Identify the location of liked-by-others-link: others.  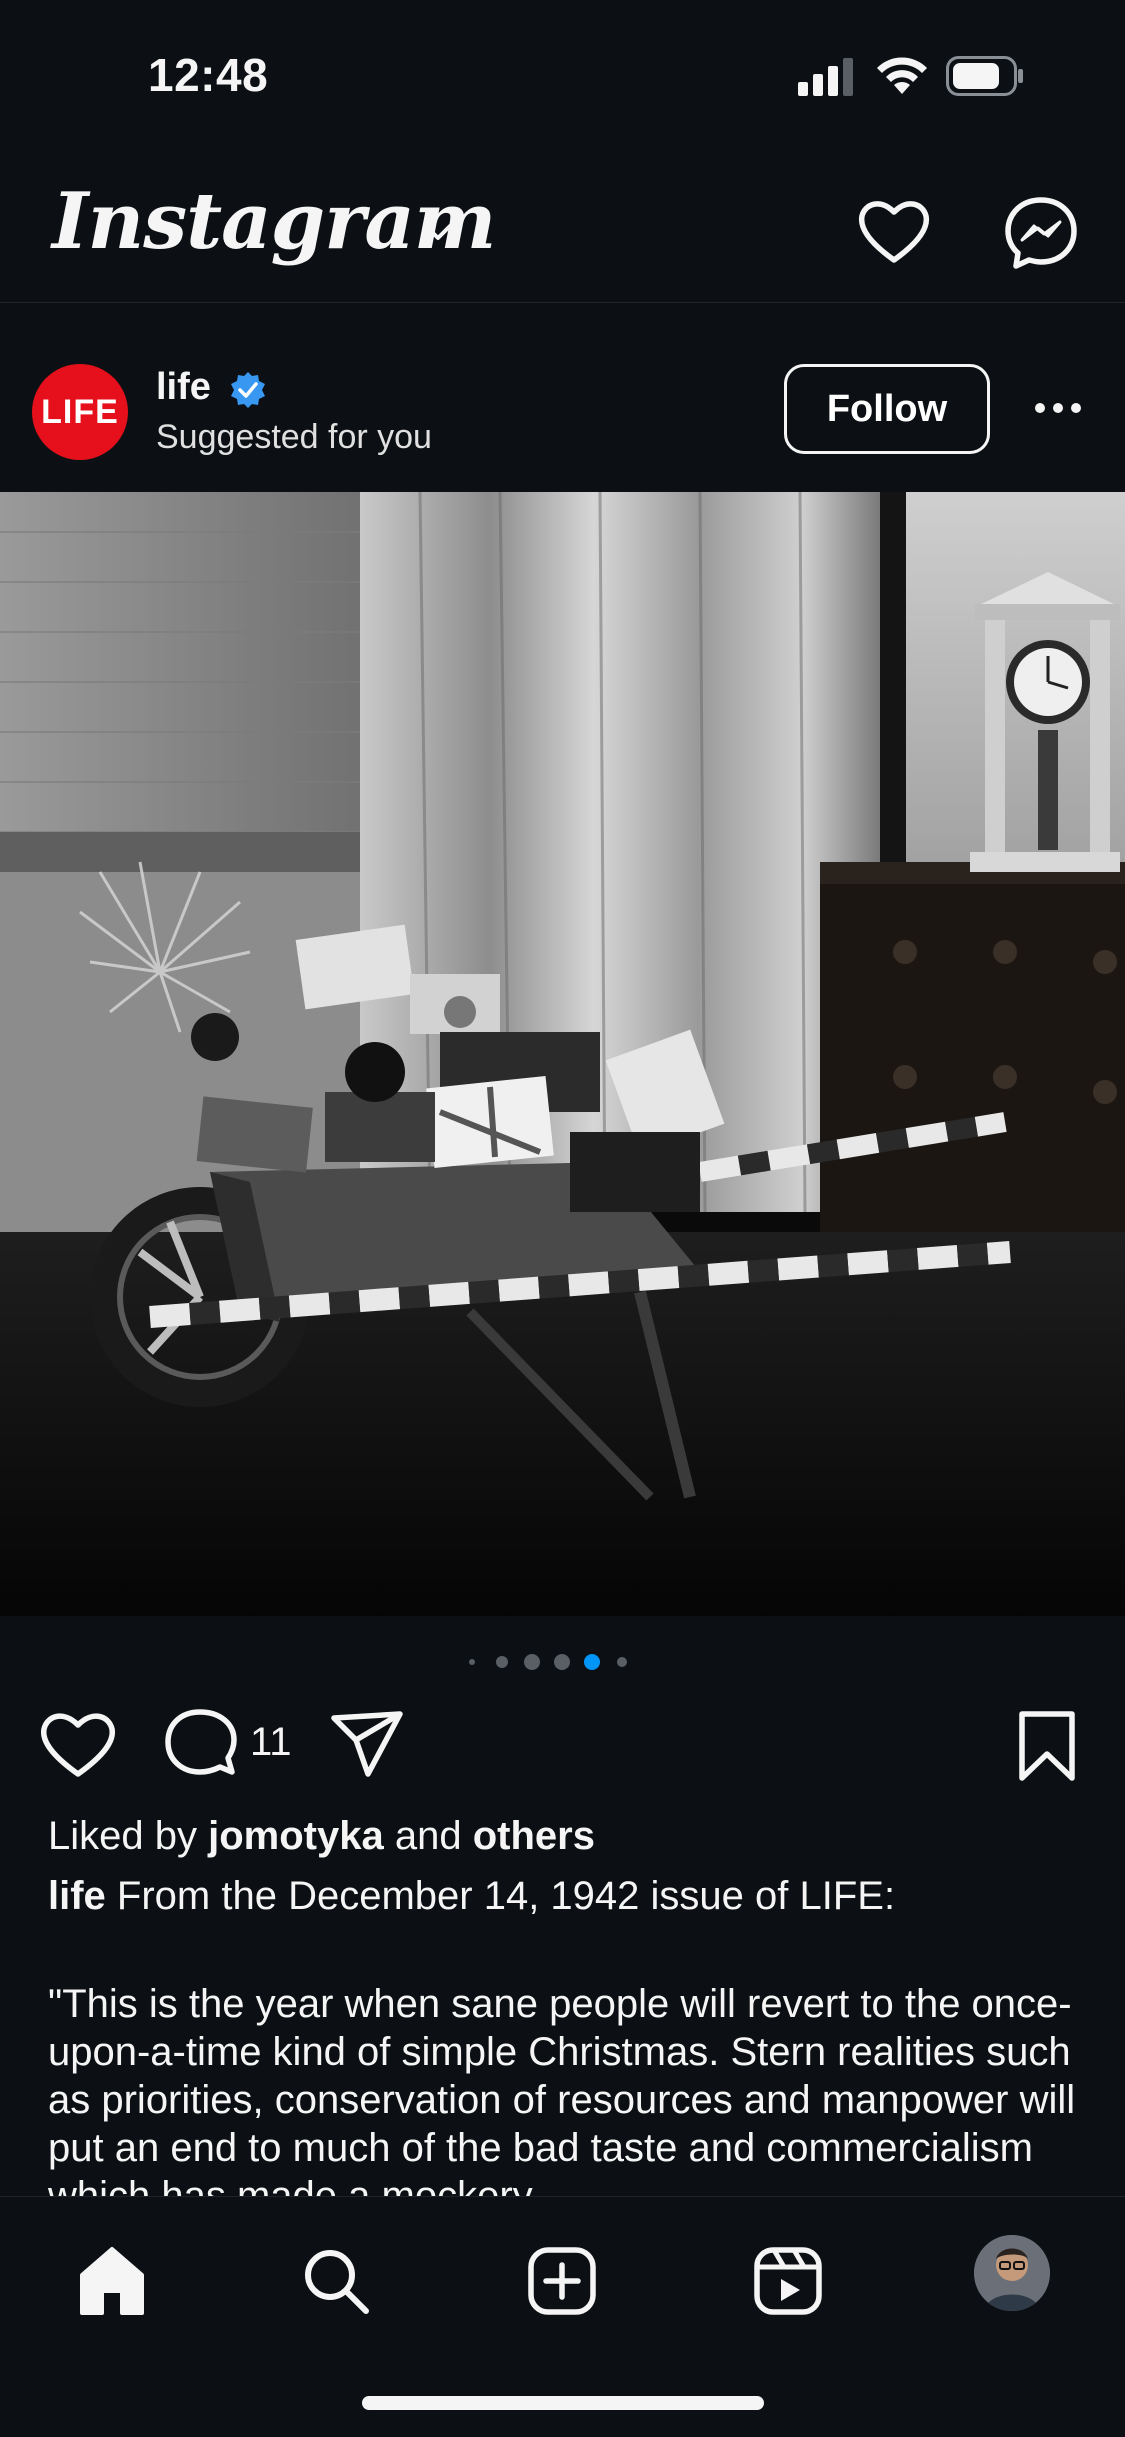
(534, 1836).